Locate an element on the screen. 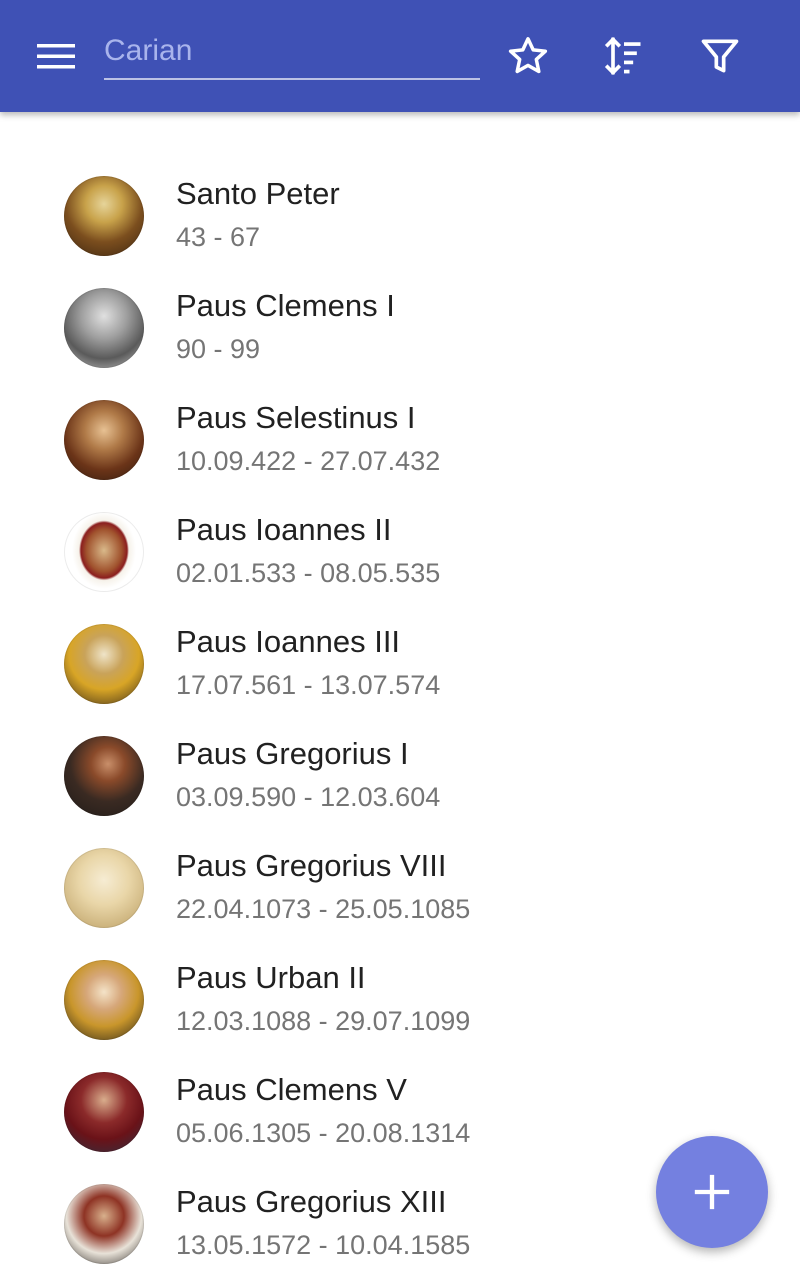 This screenshot has height=1280, width=800. pope-name: Paus Ioannes II is located at coordinates (284, 529).